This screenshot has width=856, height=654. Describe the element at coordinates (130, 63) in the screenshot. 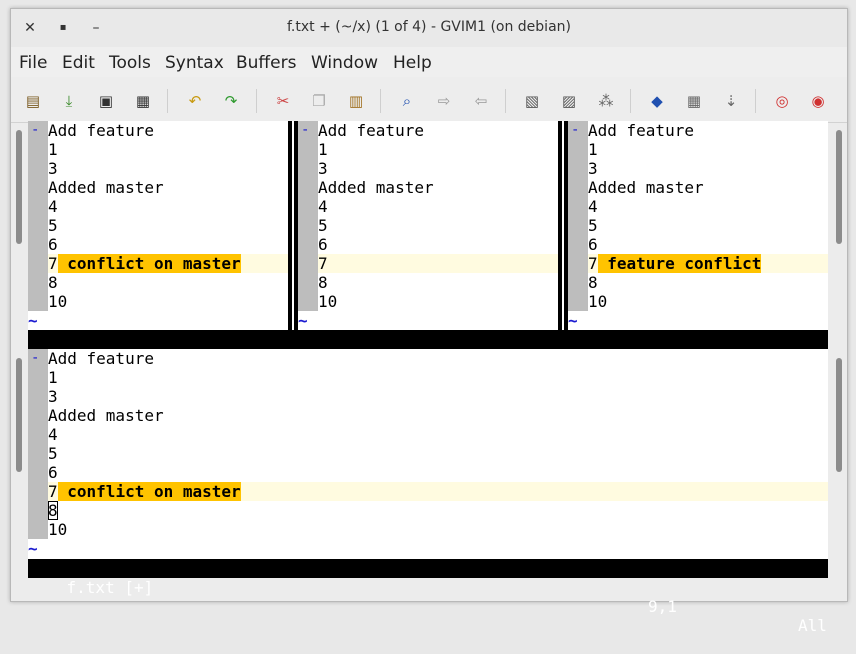

I see `menu-tools: Tools` at that location.